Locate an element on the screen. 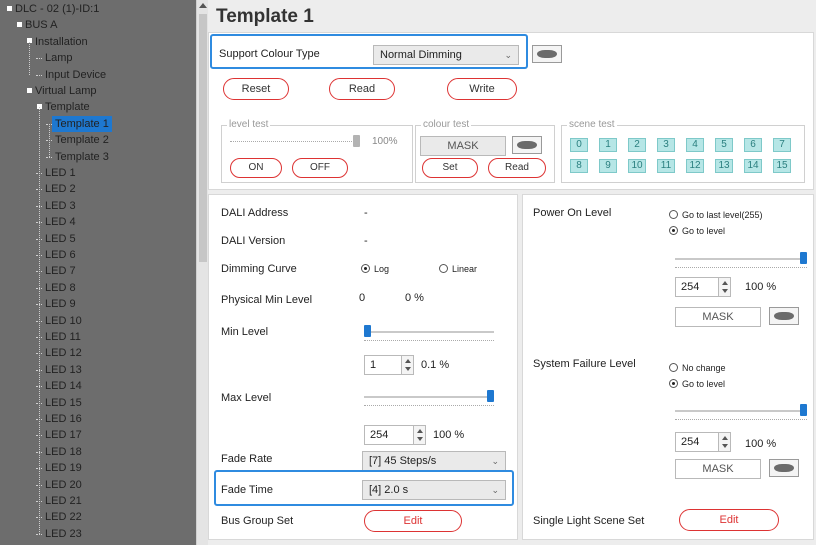  single-scene-edit-button: Edit is located at coordinates (729, 520).